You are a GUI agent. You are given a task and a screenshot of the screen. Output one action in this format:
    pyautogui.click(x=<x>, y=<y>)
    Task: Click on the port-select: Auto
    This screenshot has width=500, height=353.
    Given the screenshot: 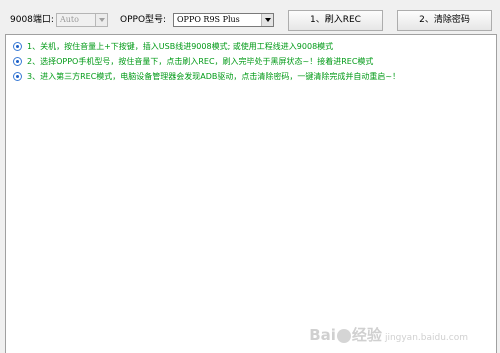 What is the action you would take?
    pyautogui.click(x=82, y=20)
    